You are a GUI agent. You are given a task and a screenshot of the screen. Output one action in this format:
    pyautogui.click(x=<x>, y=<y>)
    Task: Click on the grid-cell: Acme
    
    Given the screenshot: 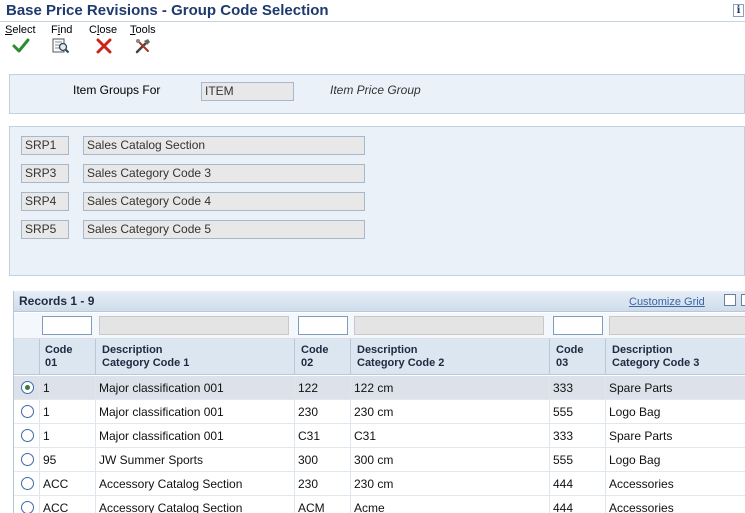 What is the action you would take?
    pyautogui.click(x=369, y=507)
    